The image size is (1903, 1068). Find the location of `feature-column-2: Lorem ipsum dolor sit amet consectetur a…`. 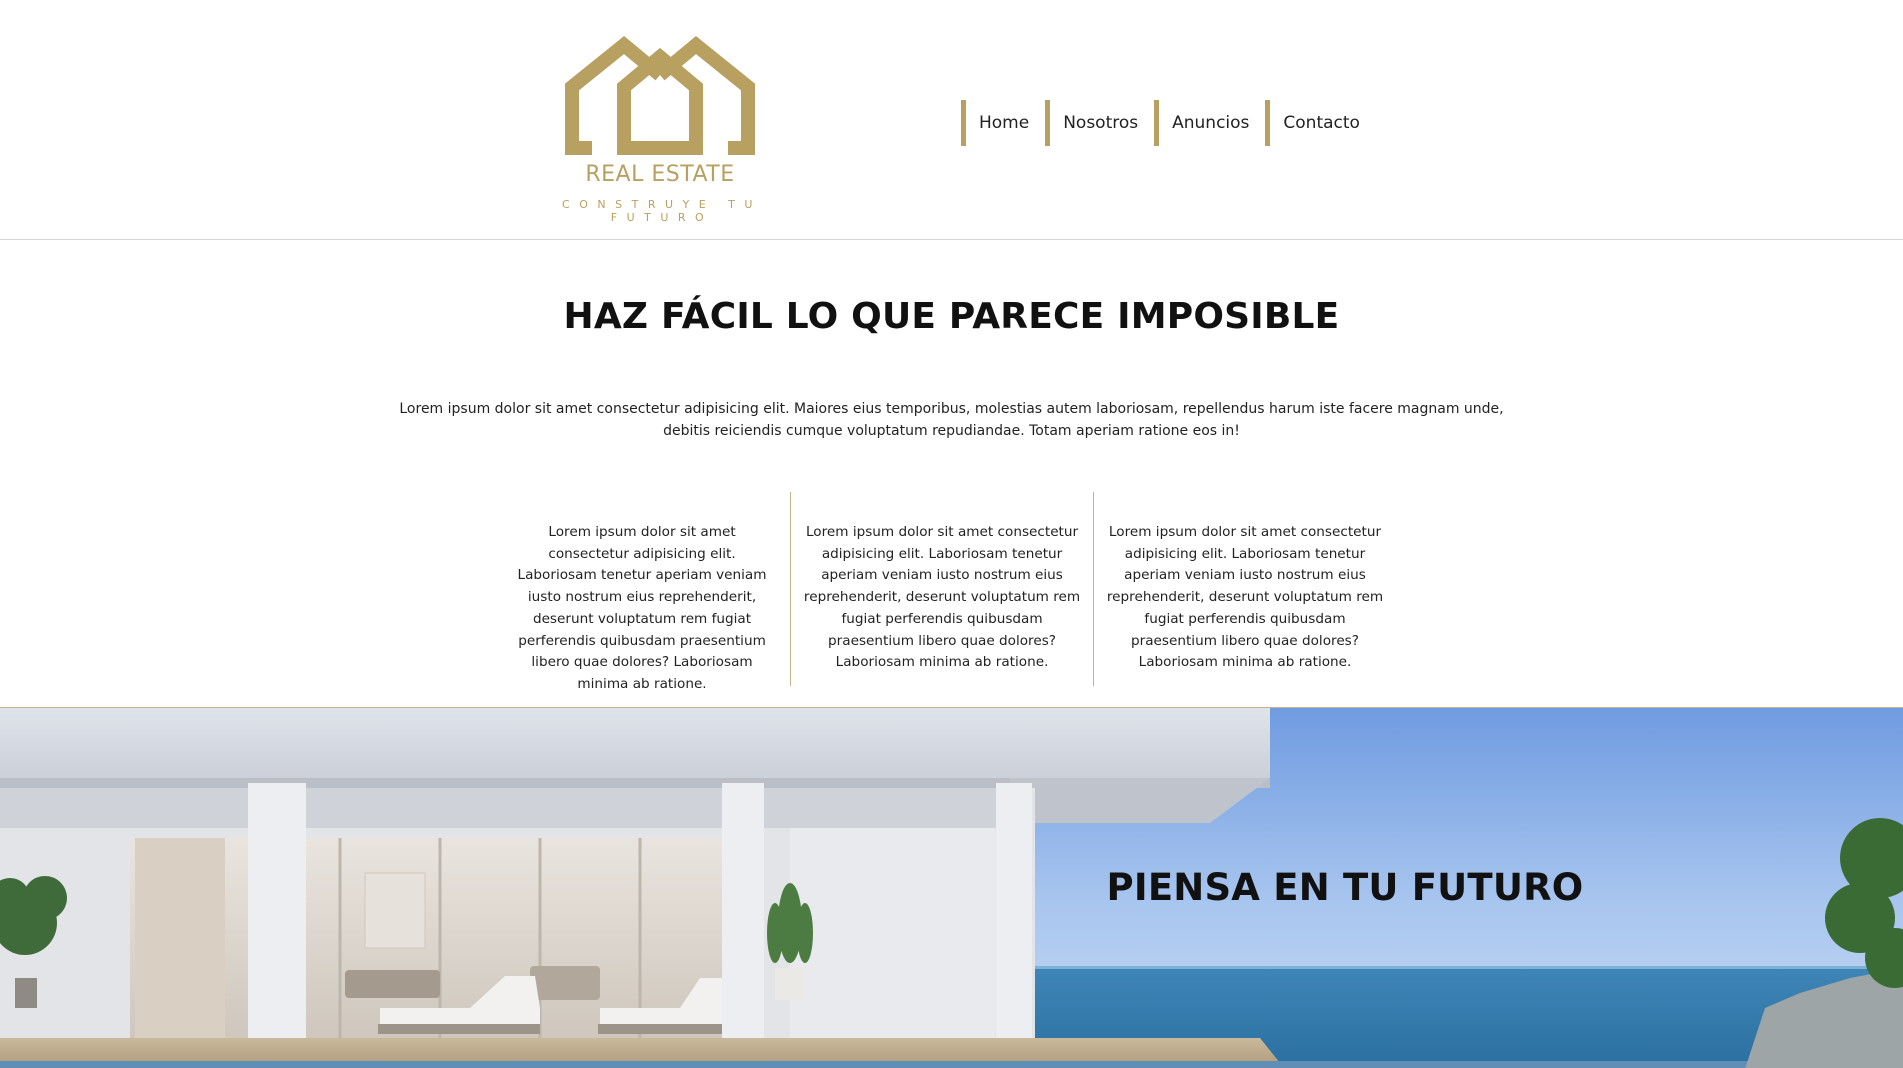

feature-column-2: Lorem ipsum dolor sit amet consectetur a… is located at coordinates (941, 589).